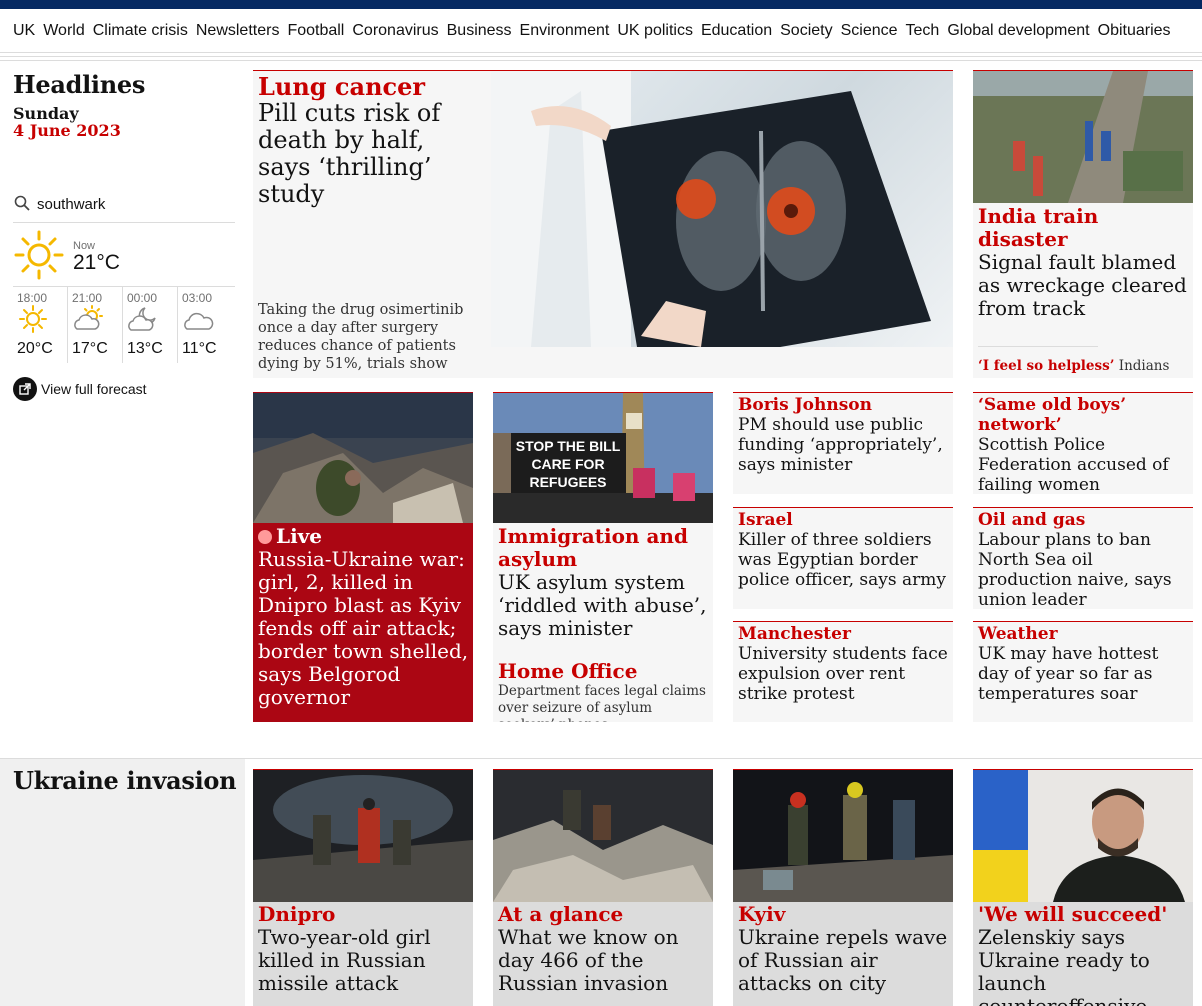 The height and width of the screenshot is (1006, 1202). I want to click on forecast-temp: 13°C, so click(145, 348).